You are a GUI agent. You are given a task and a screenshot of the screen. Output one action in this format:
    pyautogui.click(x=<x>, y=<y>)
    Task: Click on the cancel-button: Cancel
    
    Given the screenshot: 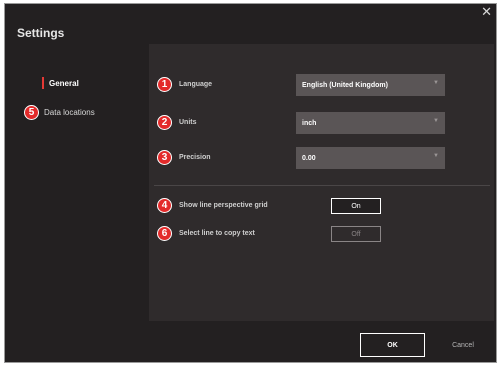 What is the action you would take?
    pyautogui.click(x=463, y=345)
    